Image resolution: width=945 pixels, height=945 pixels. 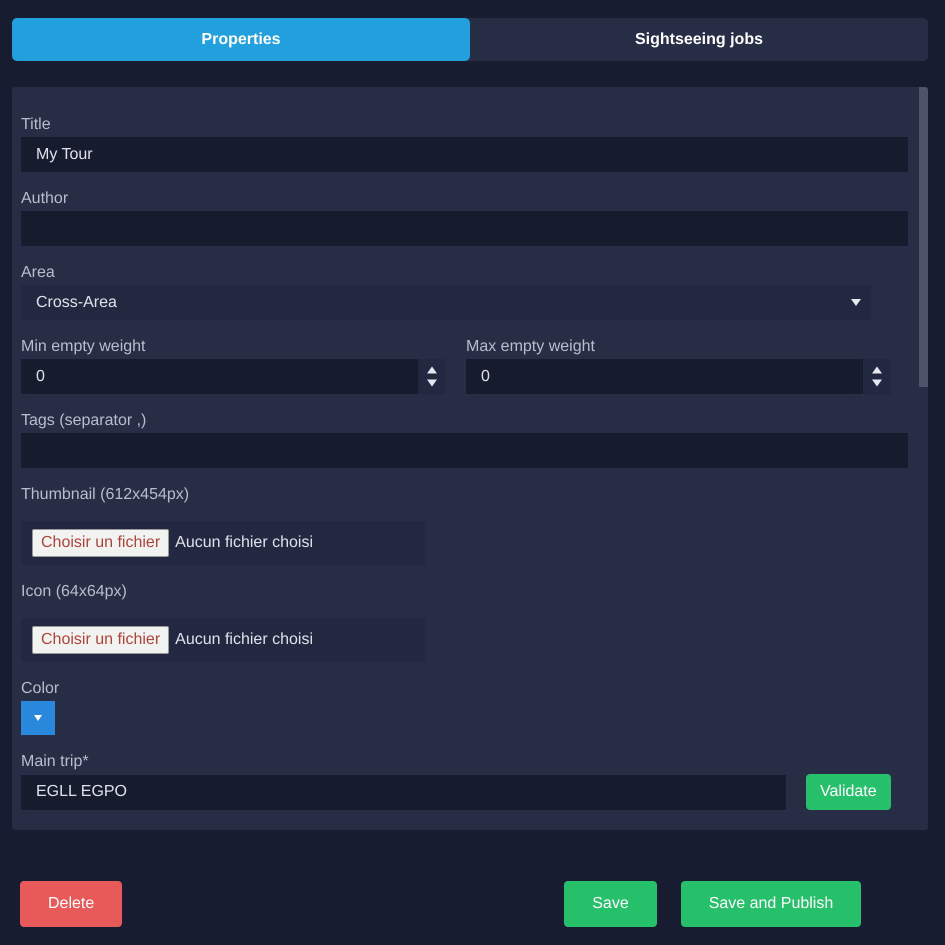 I want to click on text-field: My Tour, so click(x=464, y=154).